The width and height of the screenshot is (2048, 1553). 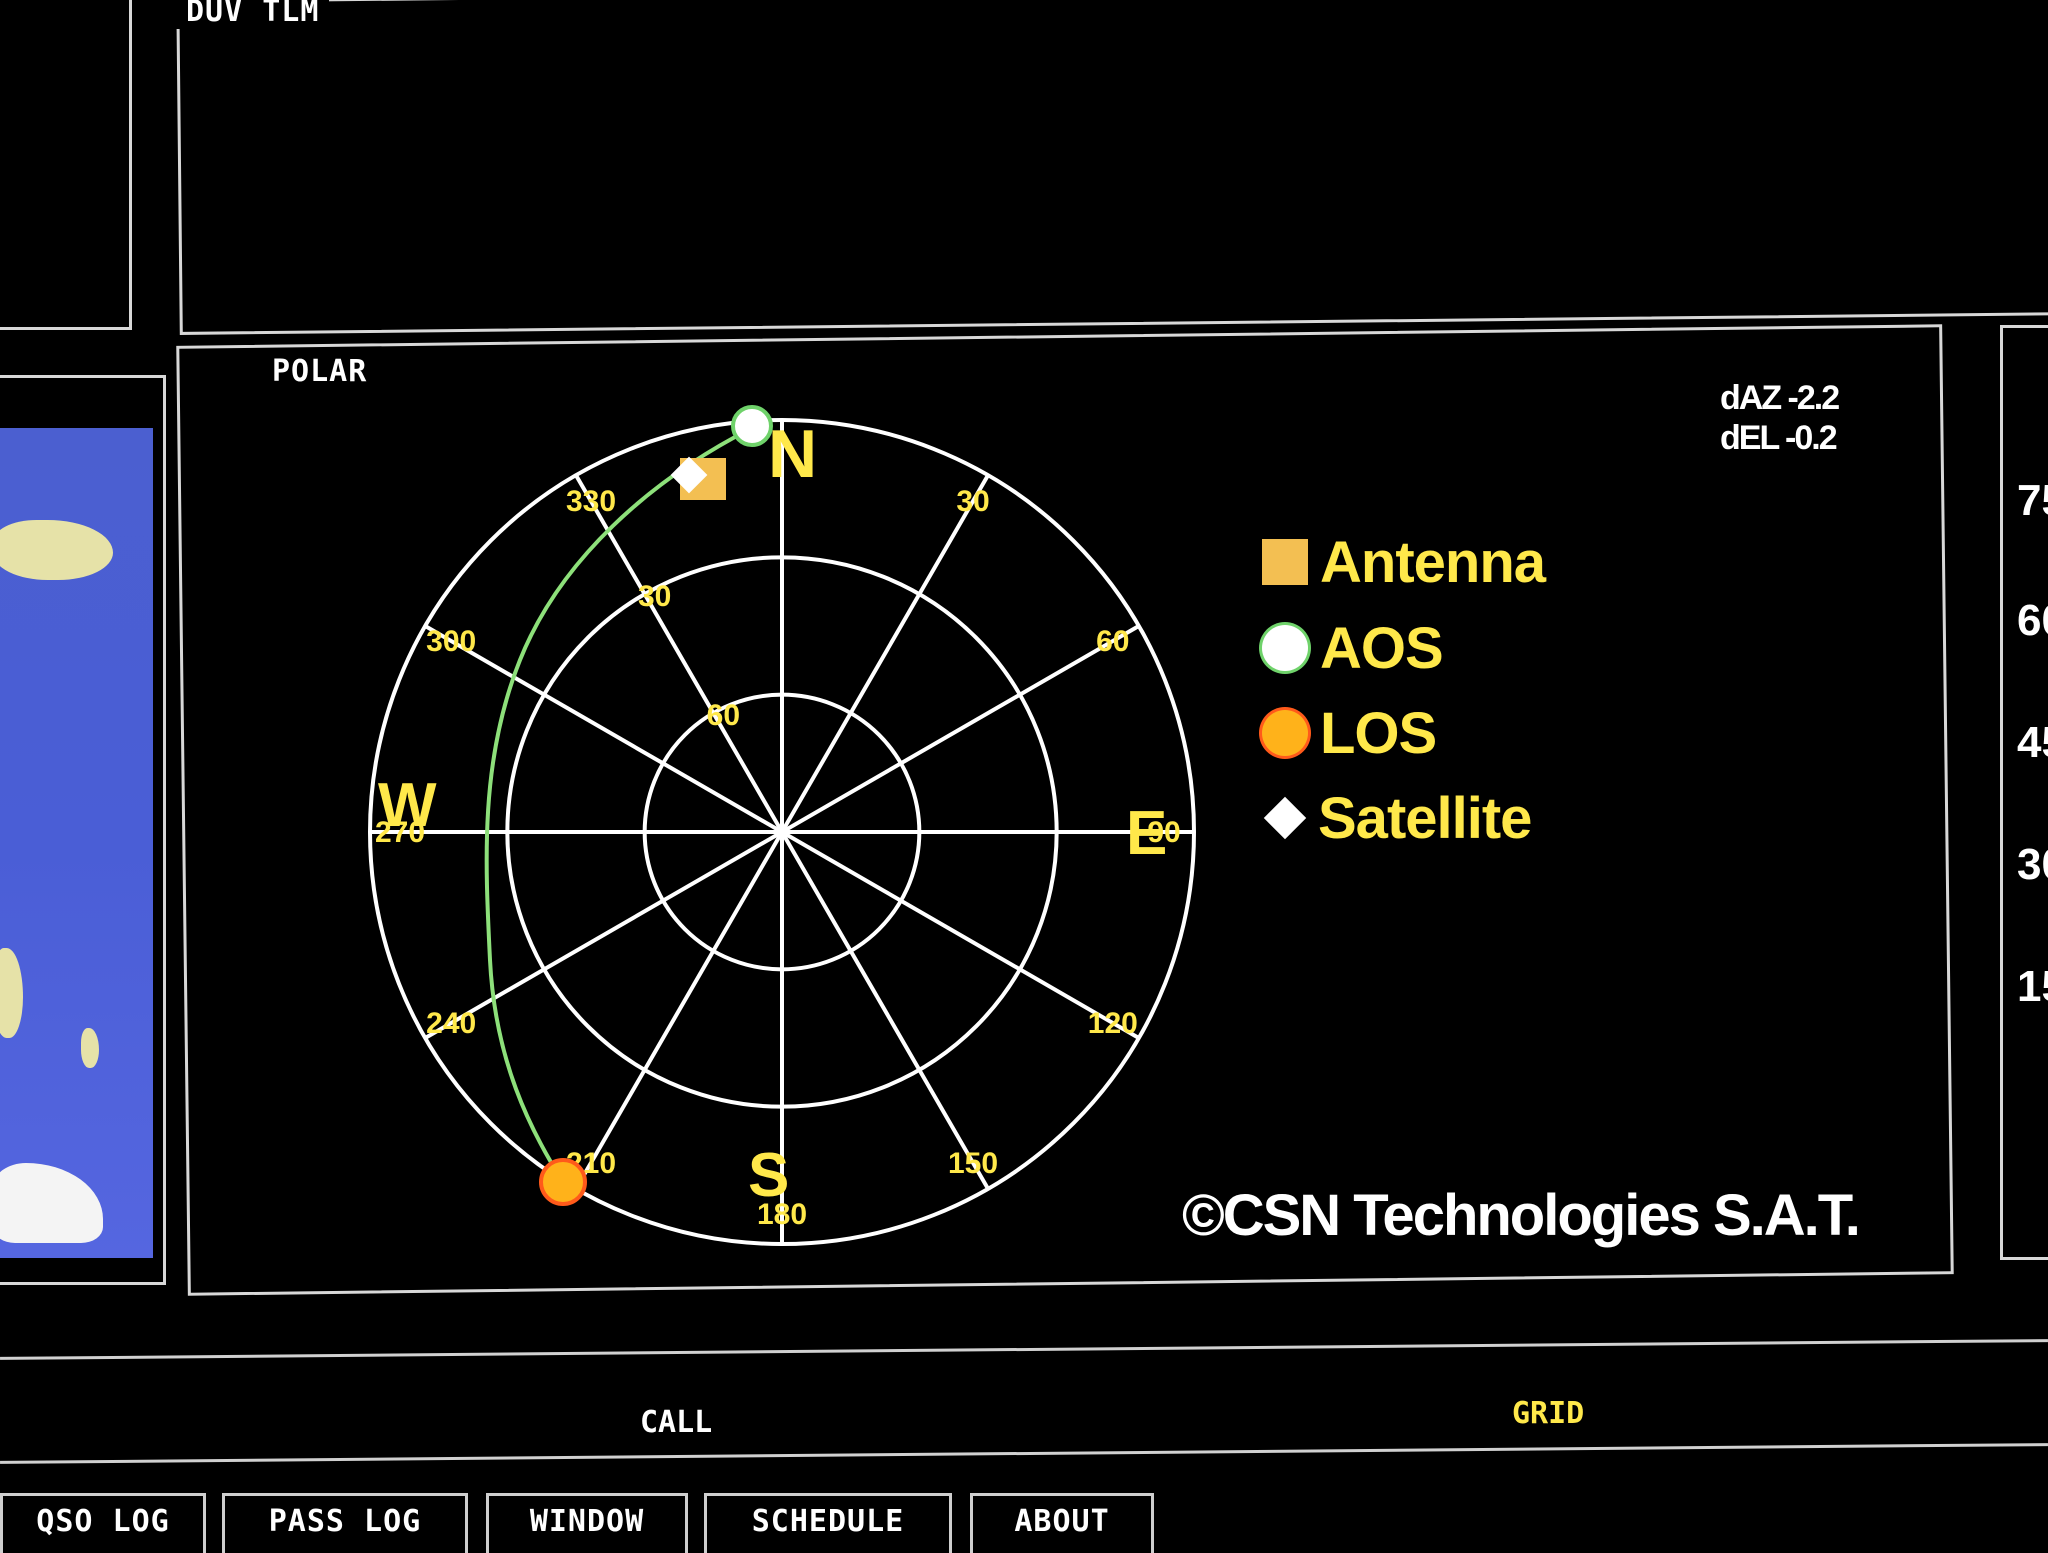 I want to click on south-label: S, so click(x=769, y=1175).